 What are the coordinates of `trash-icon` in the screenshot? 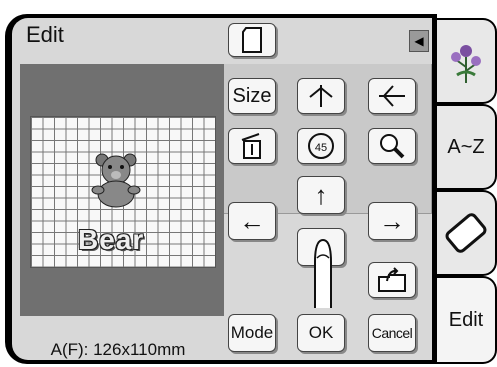 It's located at (251, 146).